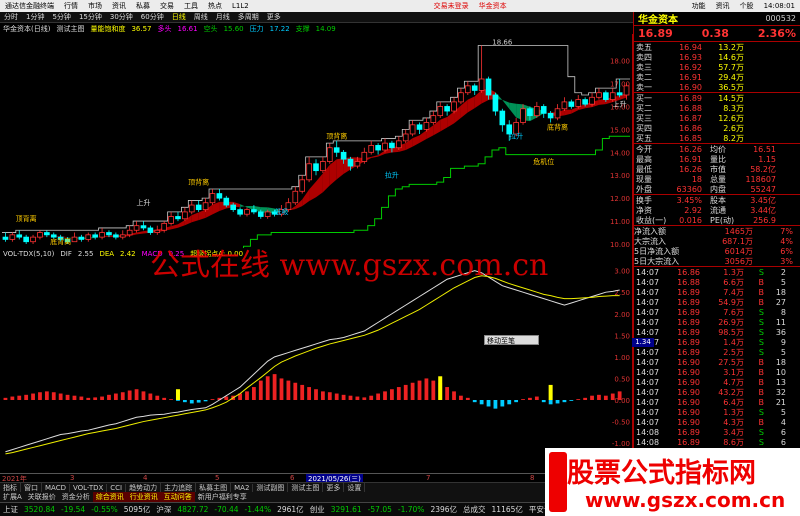 This screenshot has height=516, width=800. Describe the element at coordinates (242, 487) in the screenshot. I see `indicator-tab: MA2` at that location.